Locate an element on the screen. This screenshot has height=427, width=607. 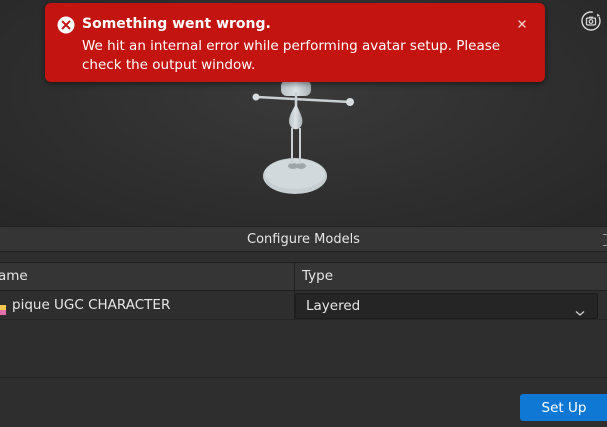
row-model-name: pique UGC CHARACTER is located at coordinates (91, 305).